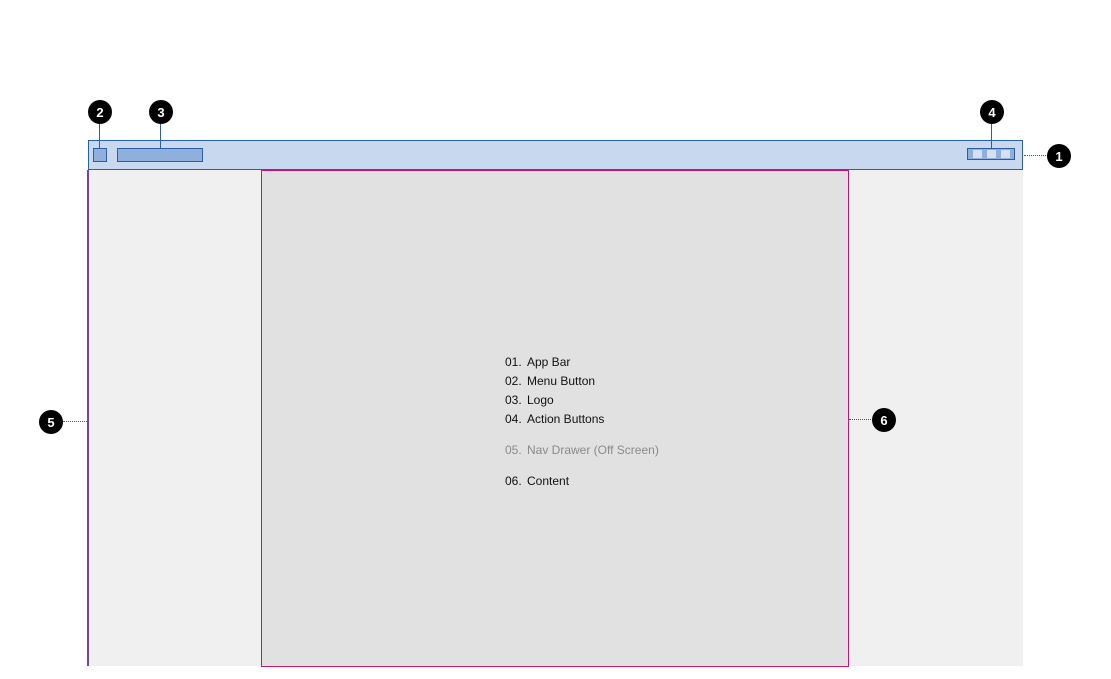 The height and width of the screenshot is (679, 1111). I want to click on callout-2-leader, so click(99, 135).